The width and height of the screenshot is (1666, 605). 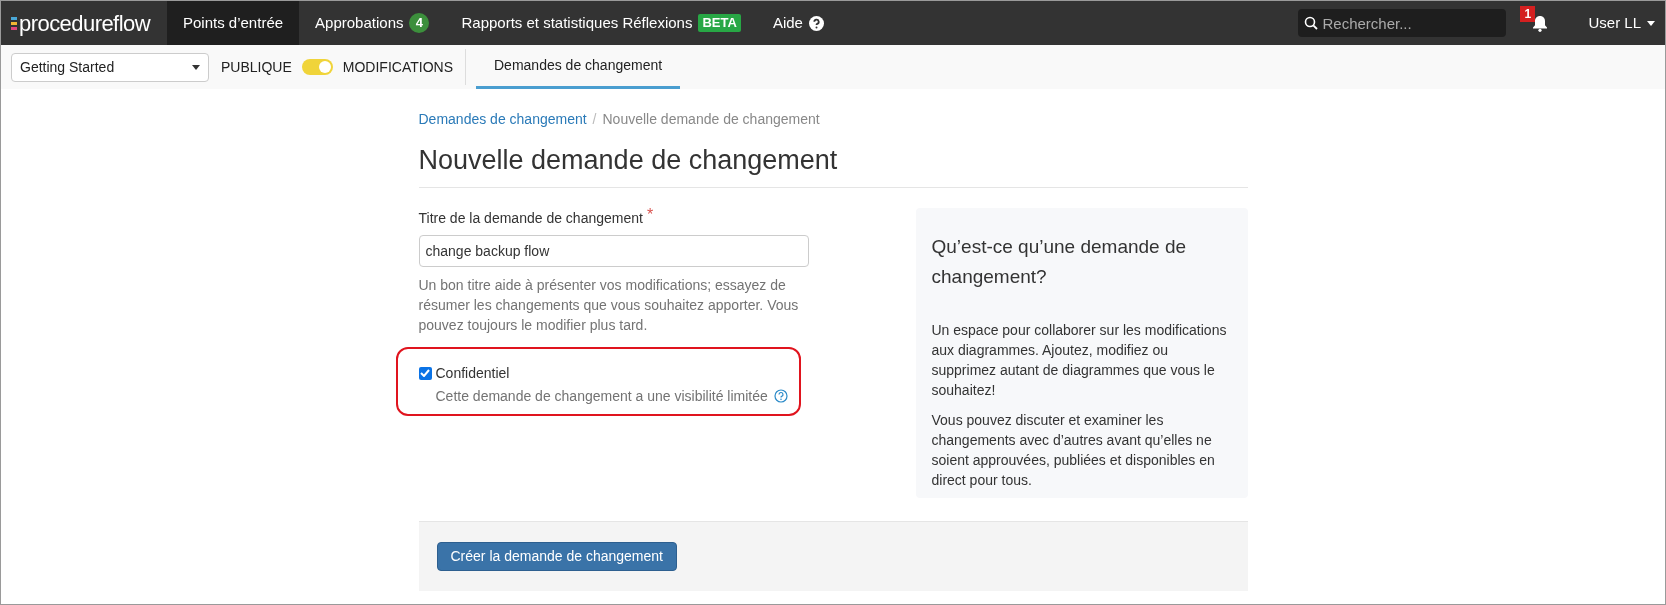 What do you see at coordinates (85, 23) in the screenshot?
I see `logo-text: procedureflow` at bounding box center [85, 23].